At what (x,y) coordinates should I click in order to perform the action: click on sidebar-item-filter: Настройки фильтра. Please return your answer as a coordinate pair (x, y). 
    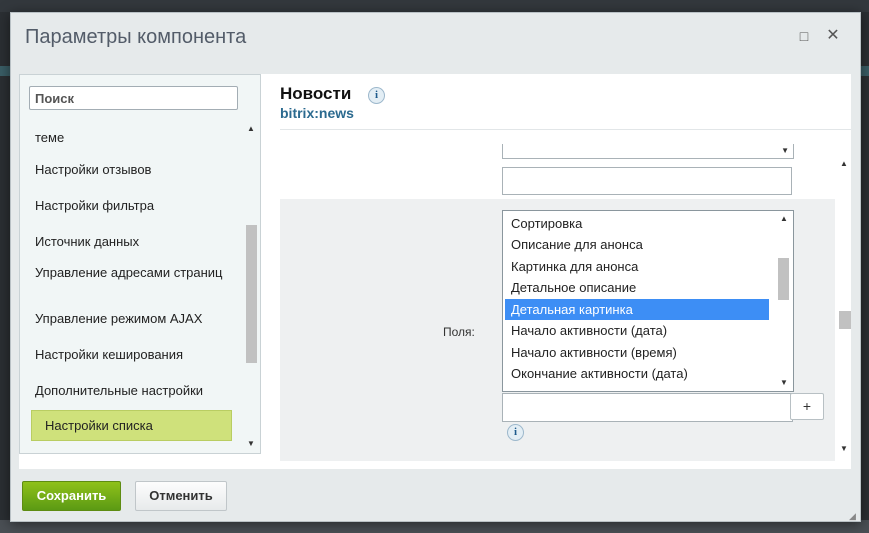
    Looking at the image, I should click on (137, 205).